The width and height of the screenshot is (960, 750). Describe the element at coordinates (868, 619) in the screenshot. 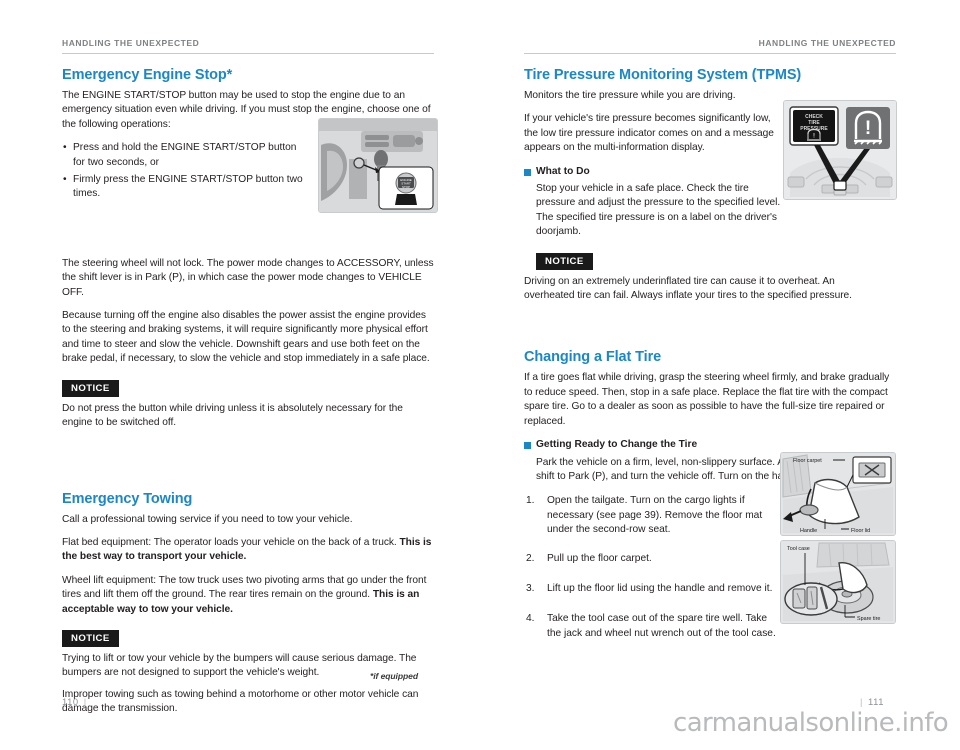

I see `label-spare-tire: Spare tire` at that location.